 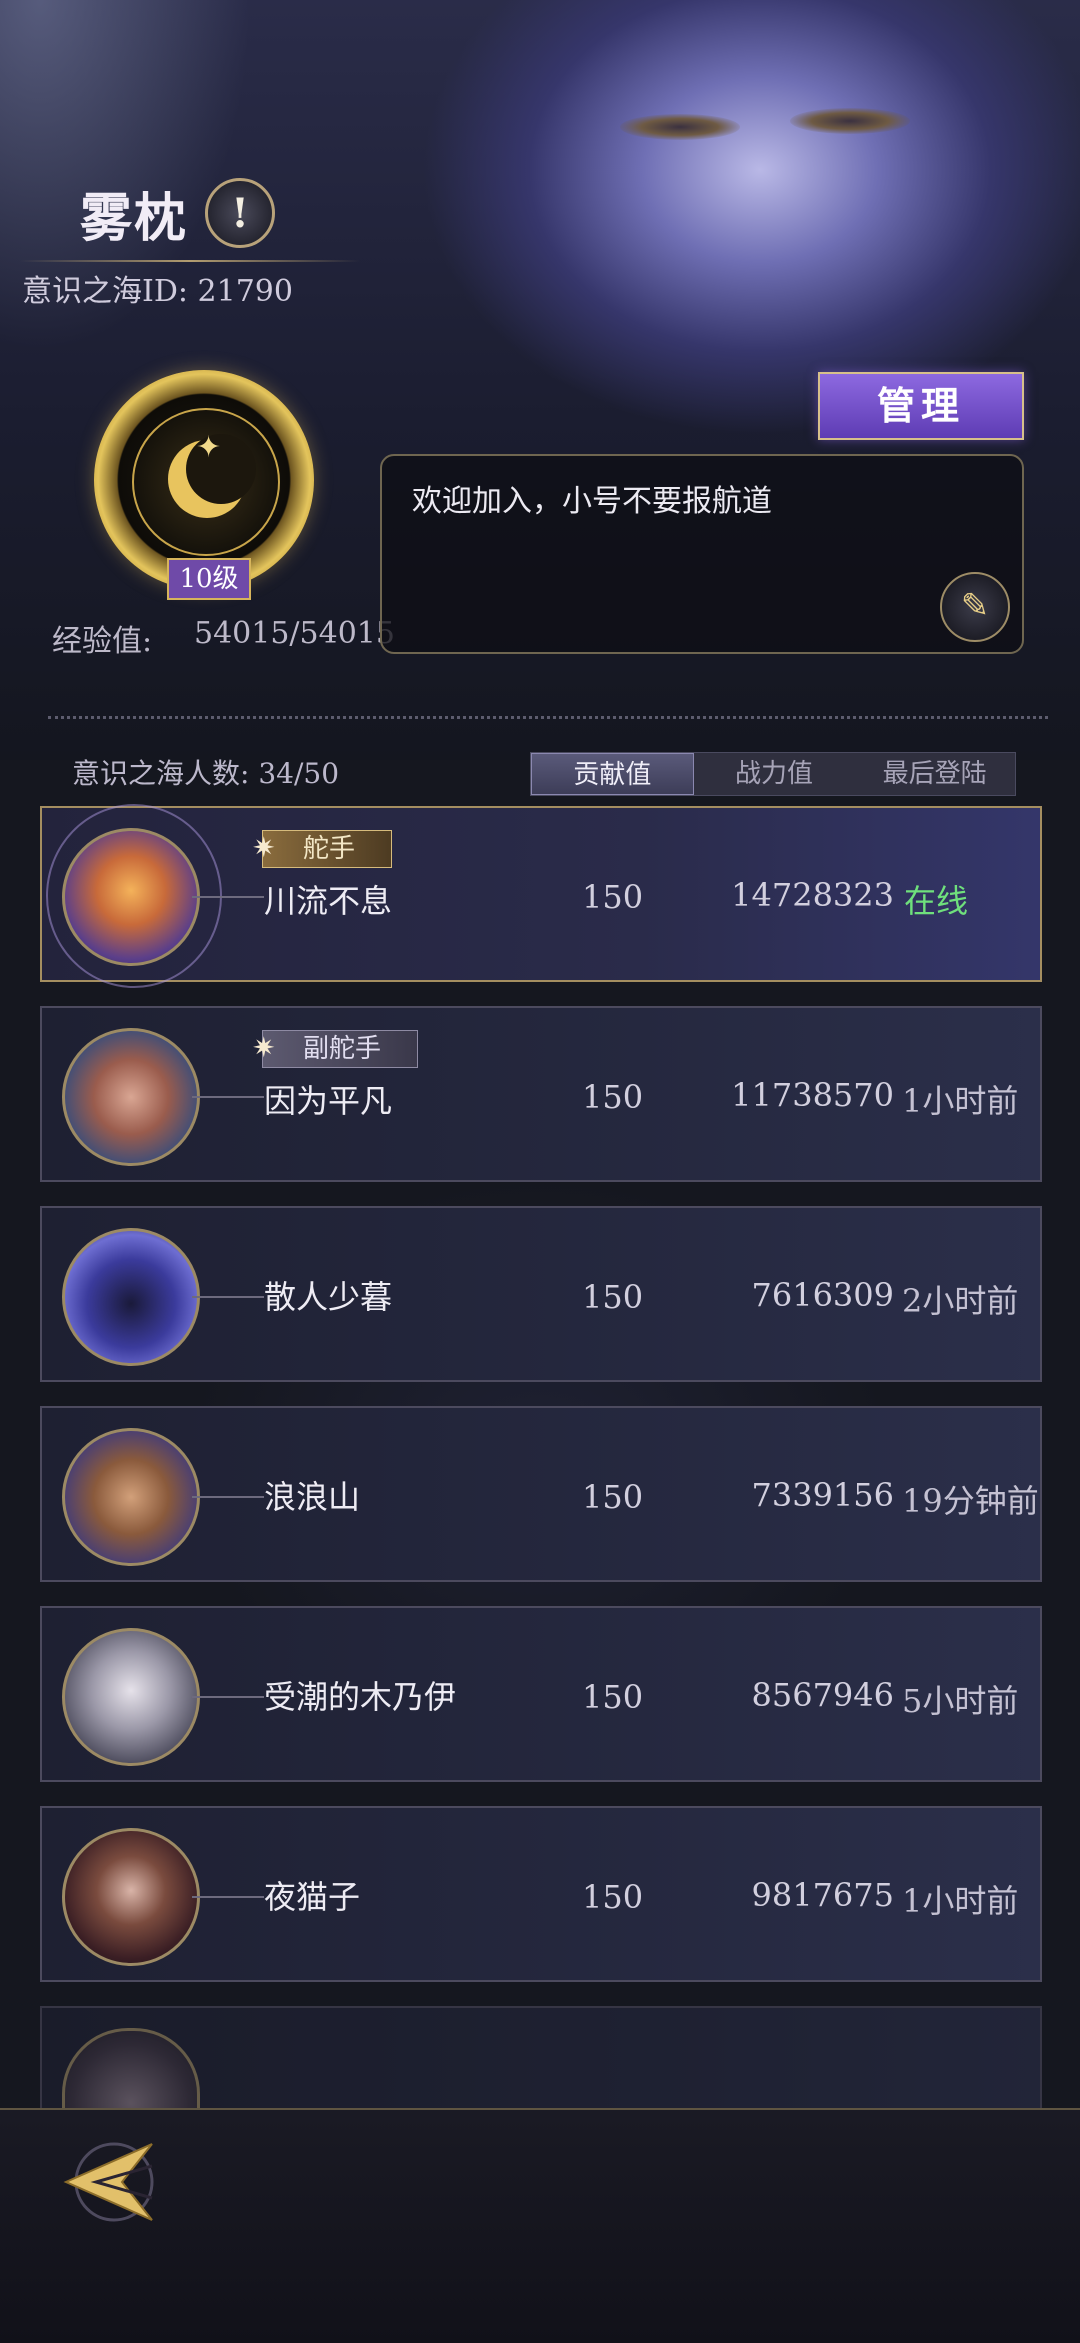 I want to click on member-power: 7339156, so click(x=822, y=1495).